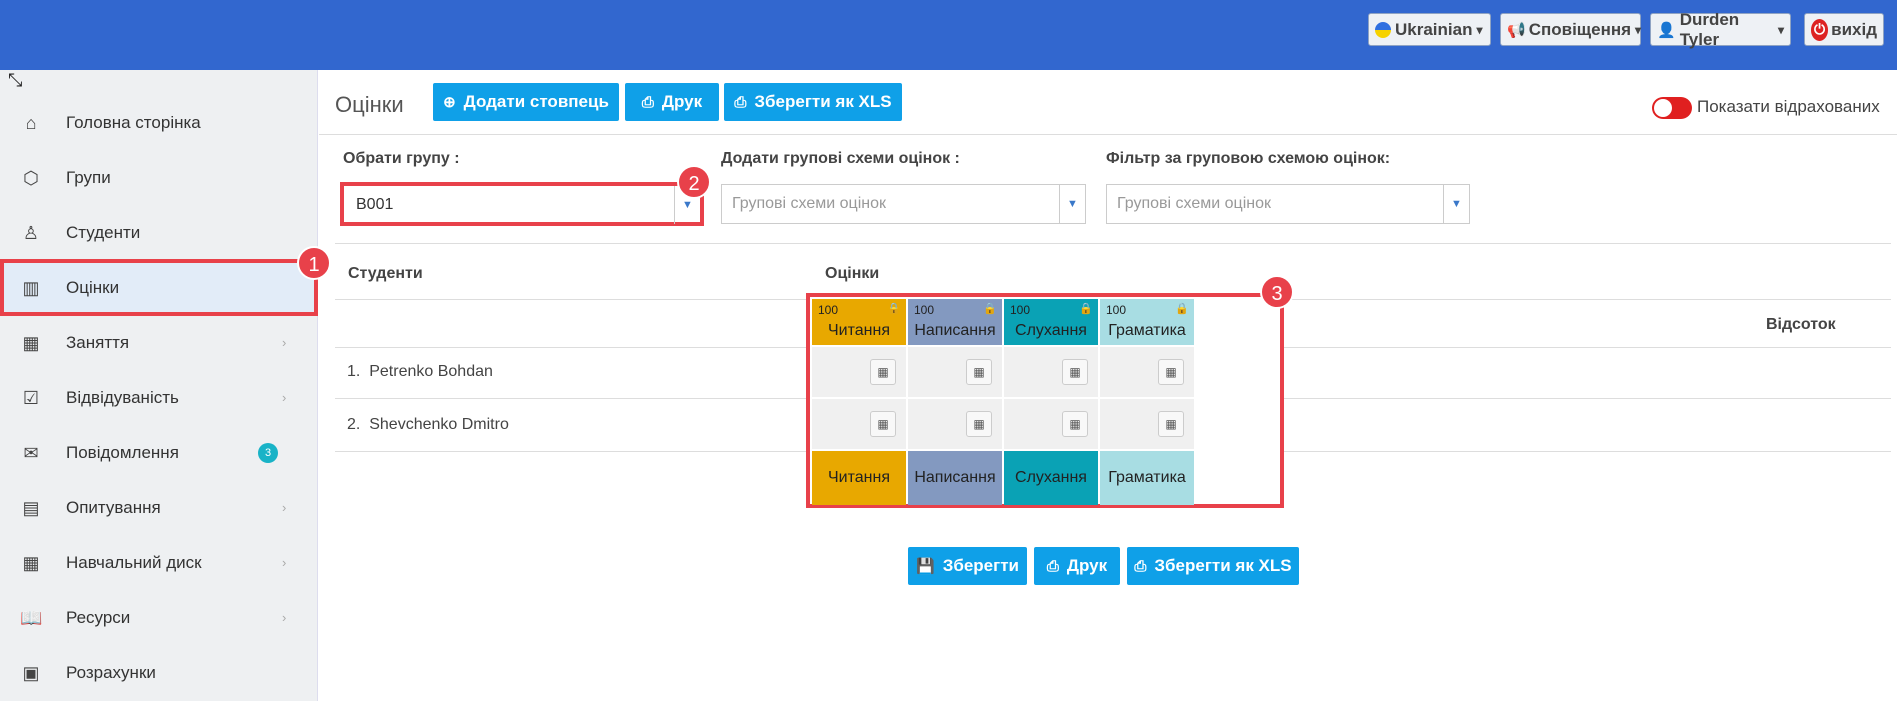  What do you see at coordinates (31, 617) in the screenshot?
I see `open-book-icon: 📖` at bounding box center [31, 617].